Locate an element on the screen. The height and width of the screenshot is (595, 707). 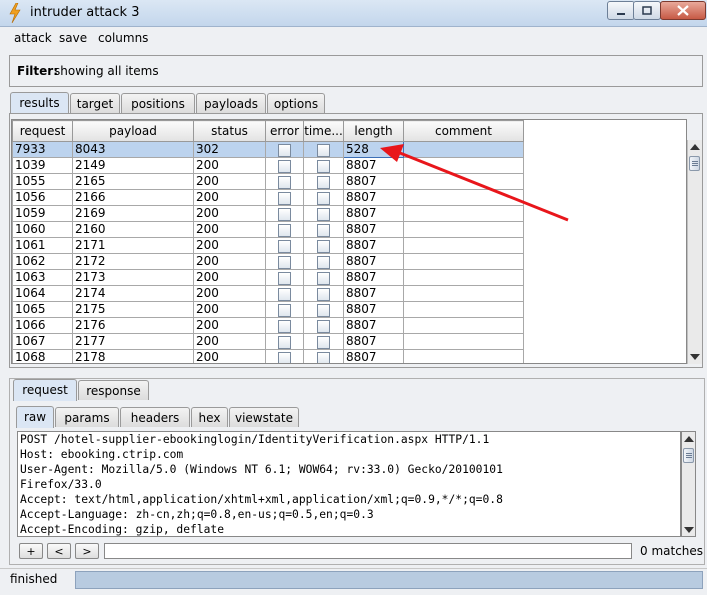
tab-results: results is located at coordinates (39, 103).